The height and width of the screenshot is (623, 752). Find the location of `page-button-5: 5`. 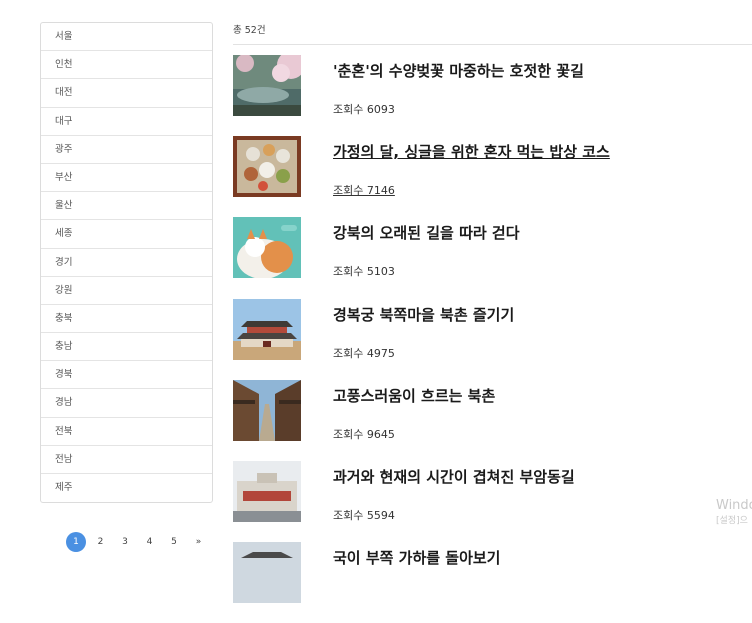

page-button-5: 5 is located at coordinates (174, 542).